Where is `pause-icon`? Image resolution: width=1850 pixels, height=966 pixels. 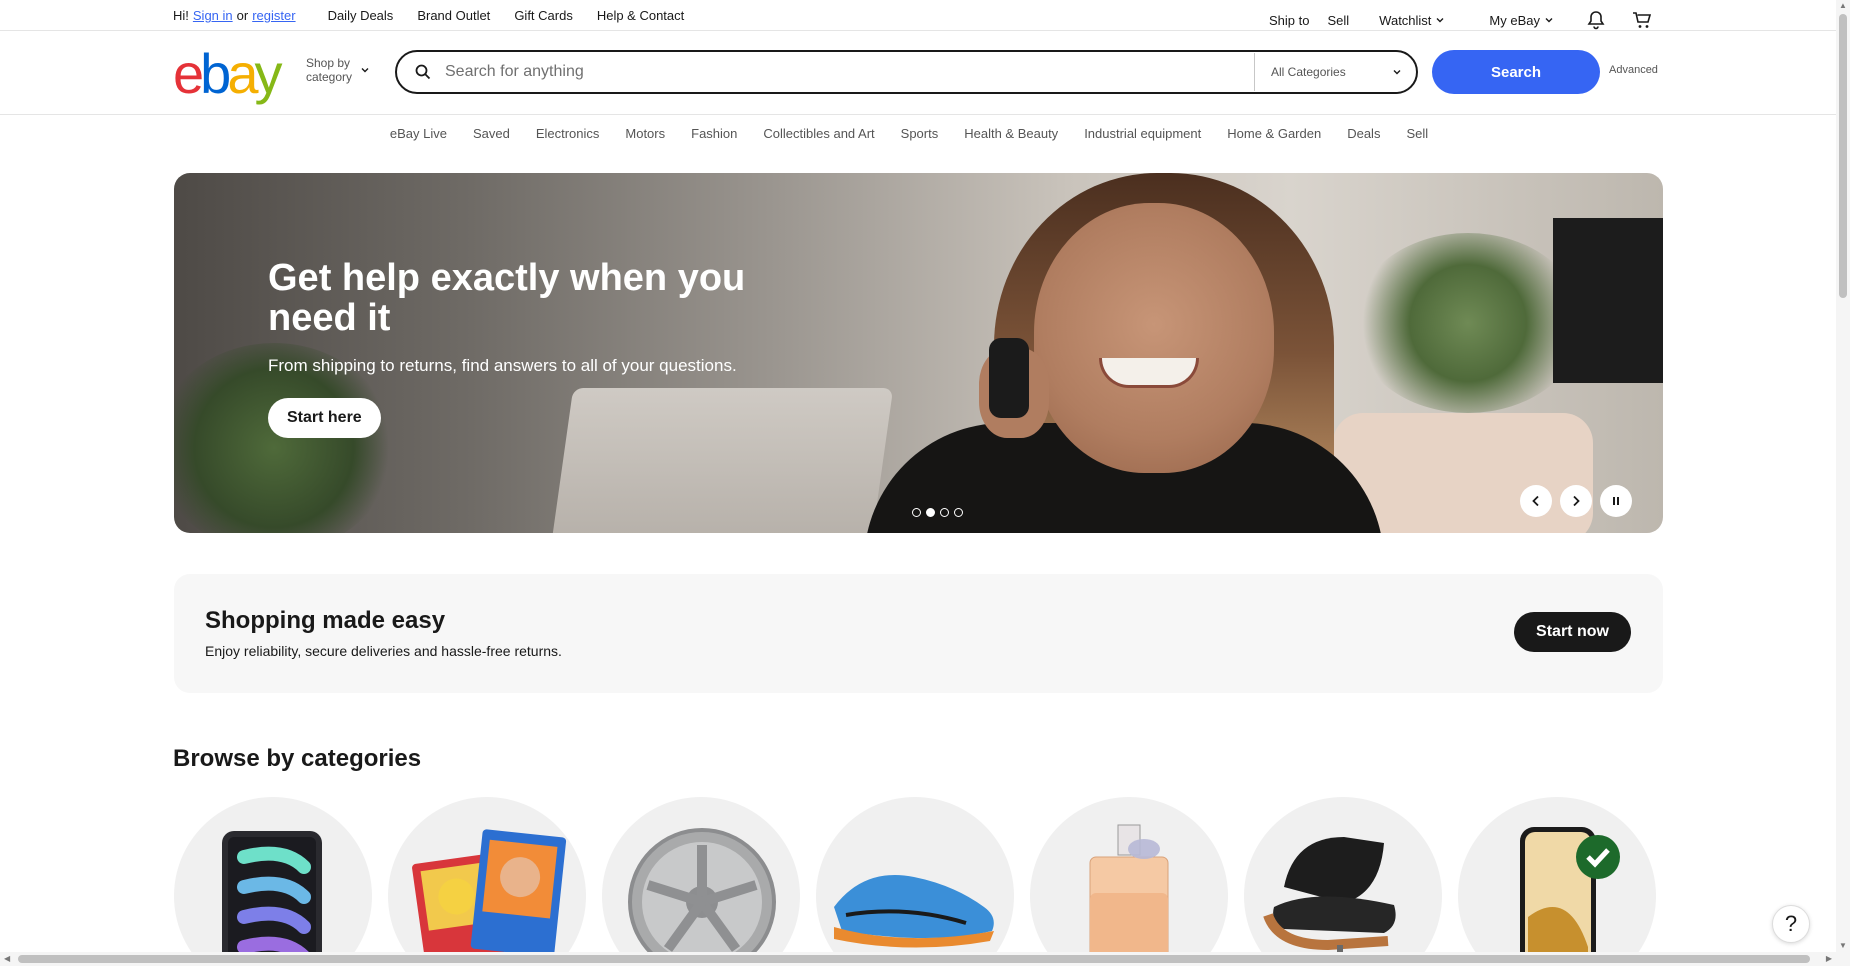
pause-icon is located at coordinates (1616, 501).